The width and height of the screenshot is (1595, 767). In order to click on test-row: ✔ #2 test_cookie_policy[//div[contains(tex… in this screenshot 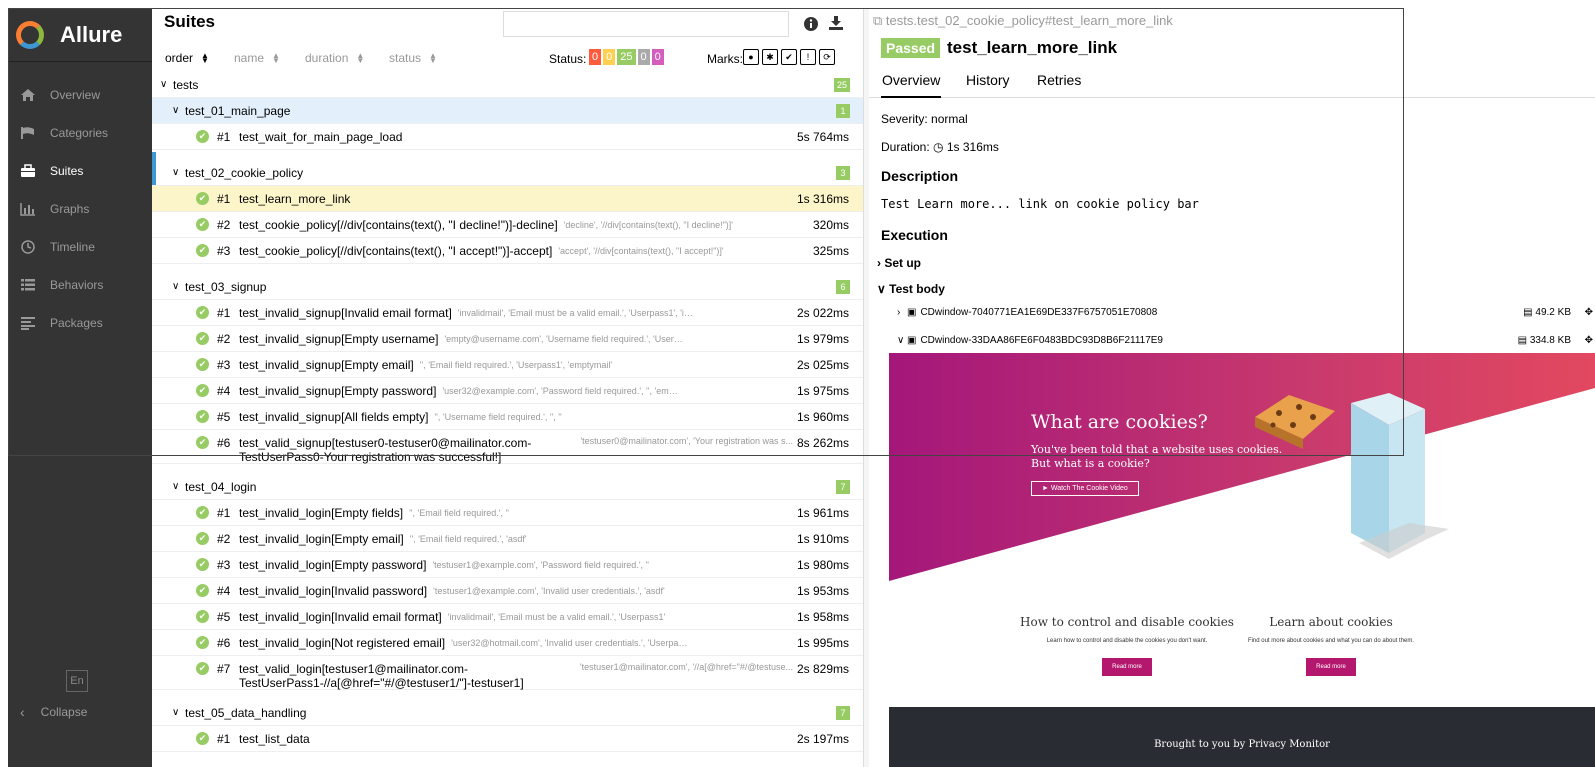, I will do `click(507, 225)`.